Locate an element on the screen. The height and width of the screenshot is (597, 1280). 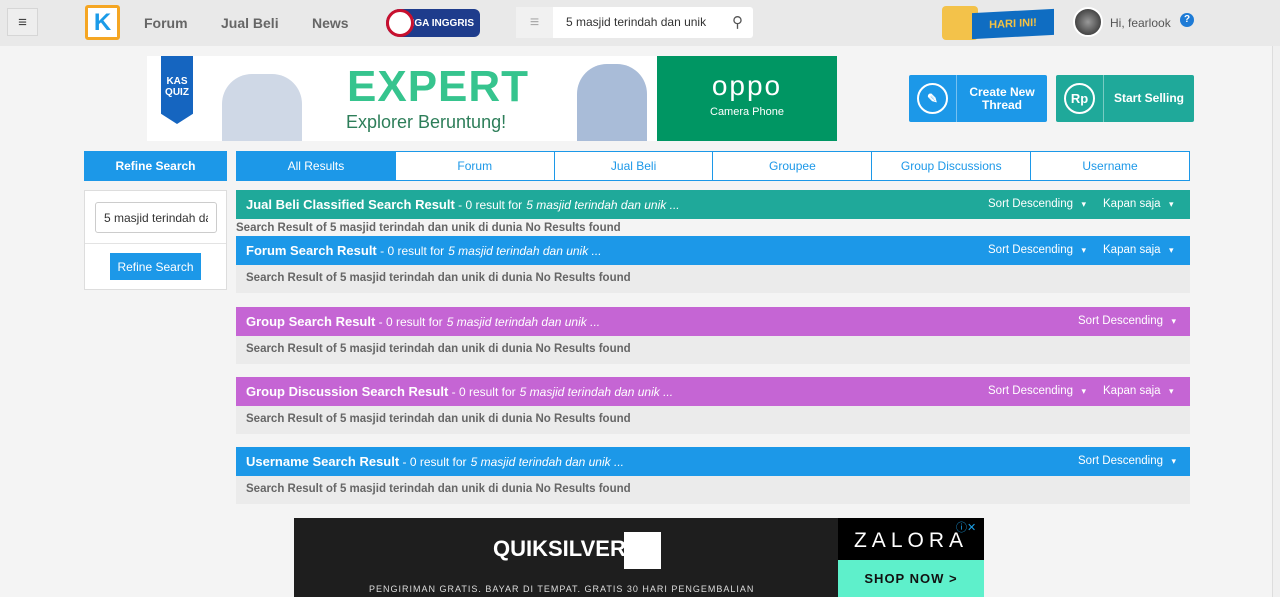
avatar is located at coordinates (1088, 22).